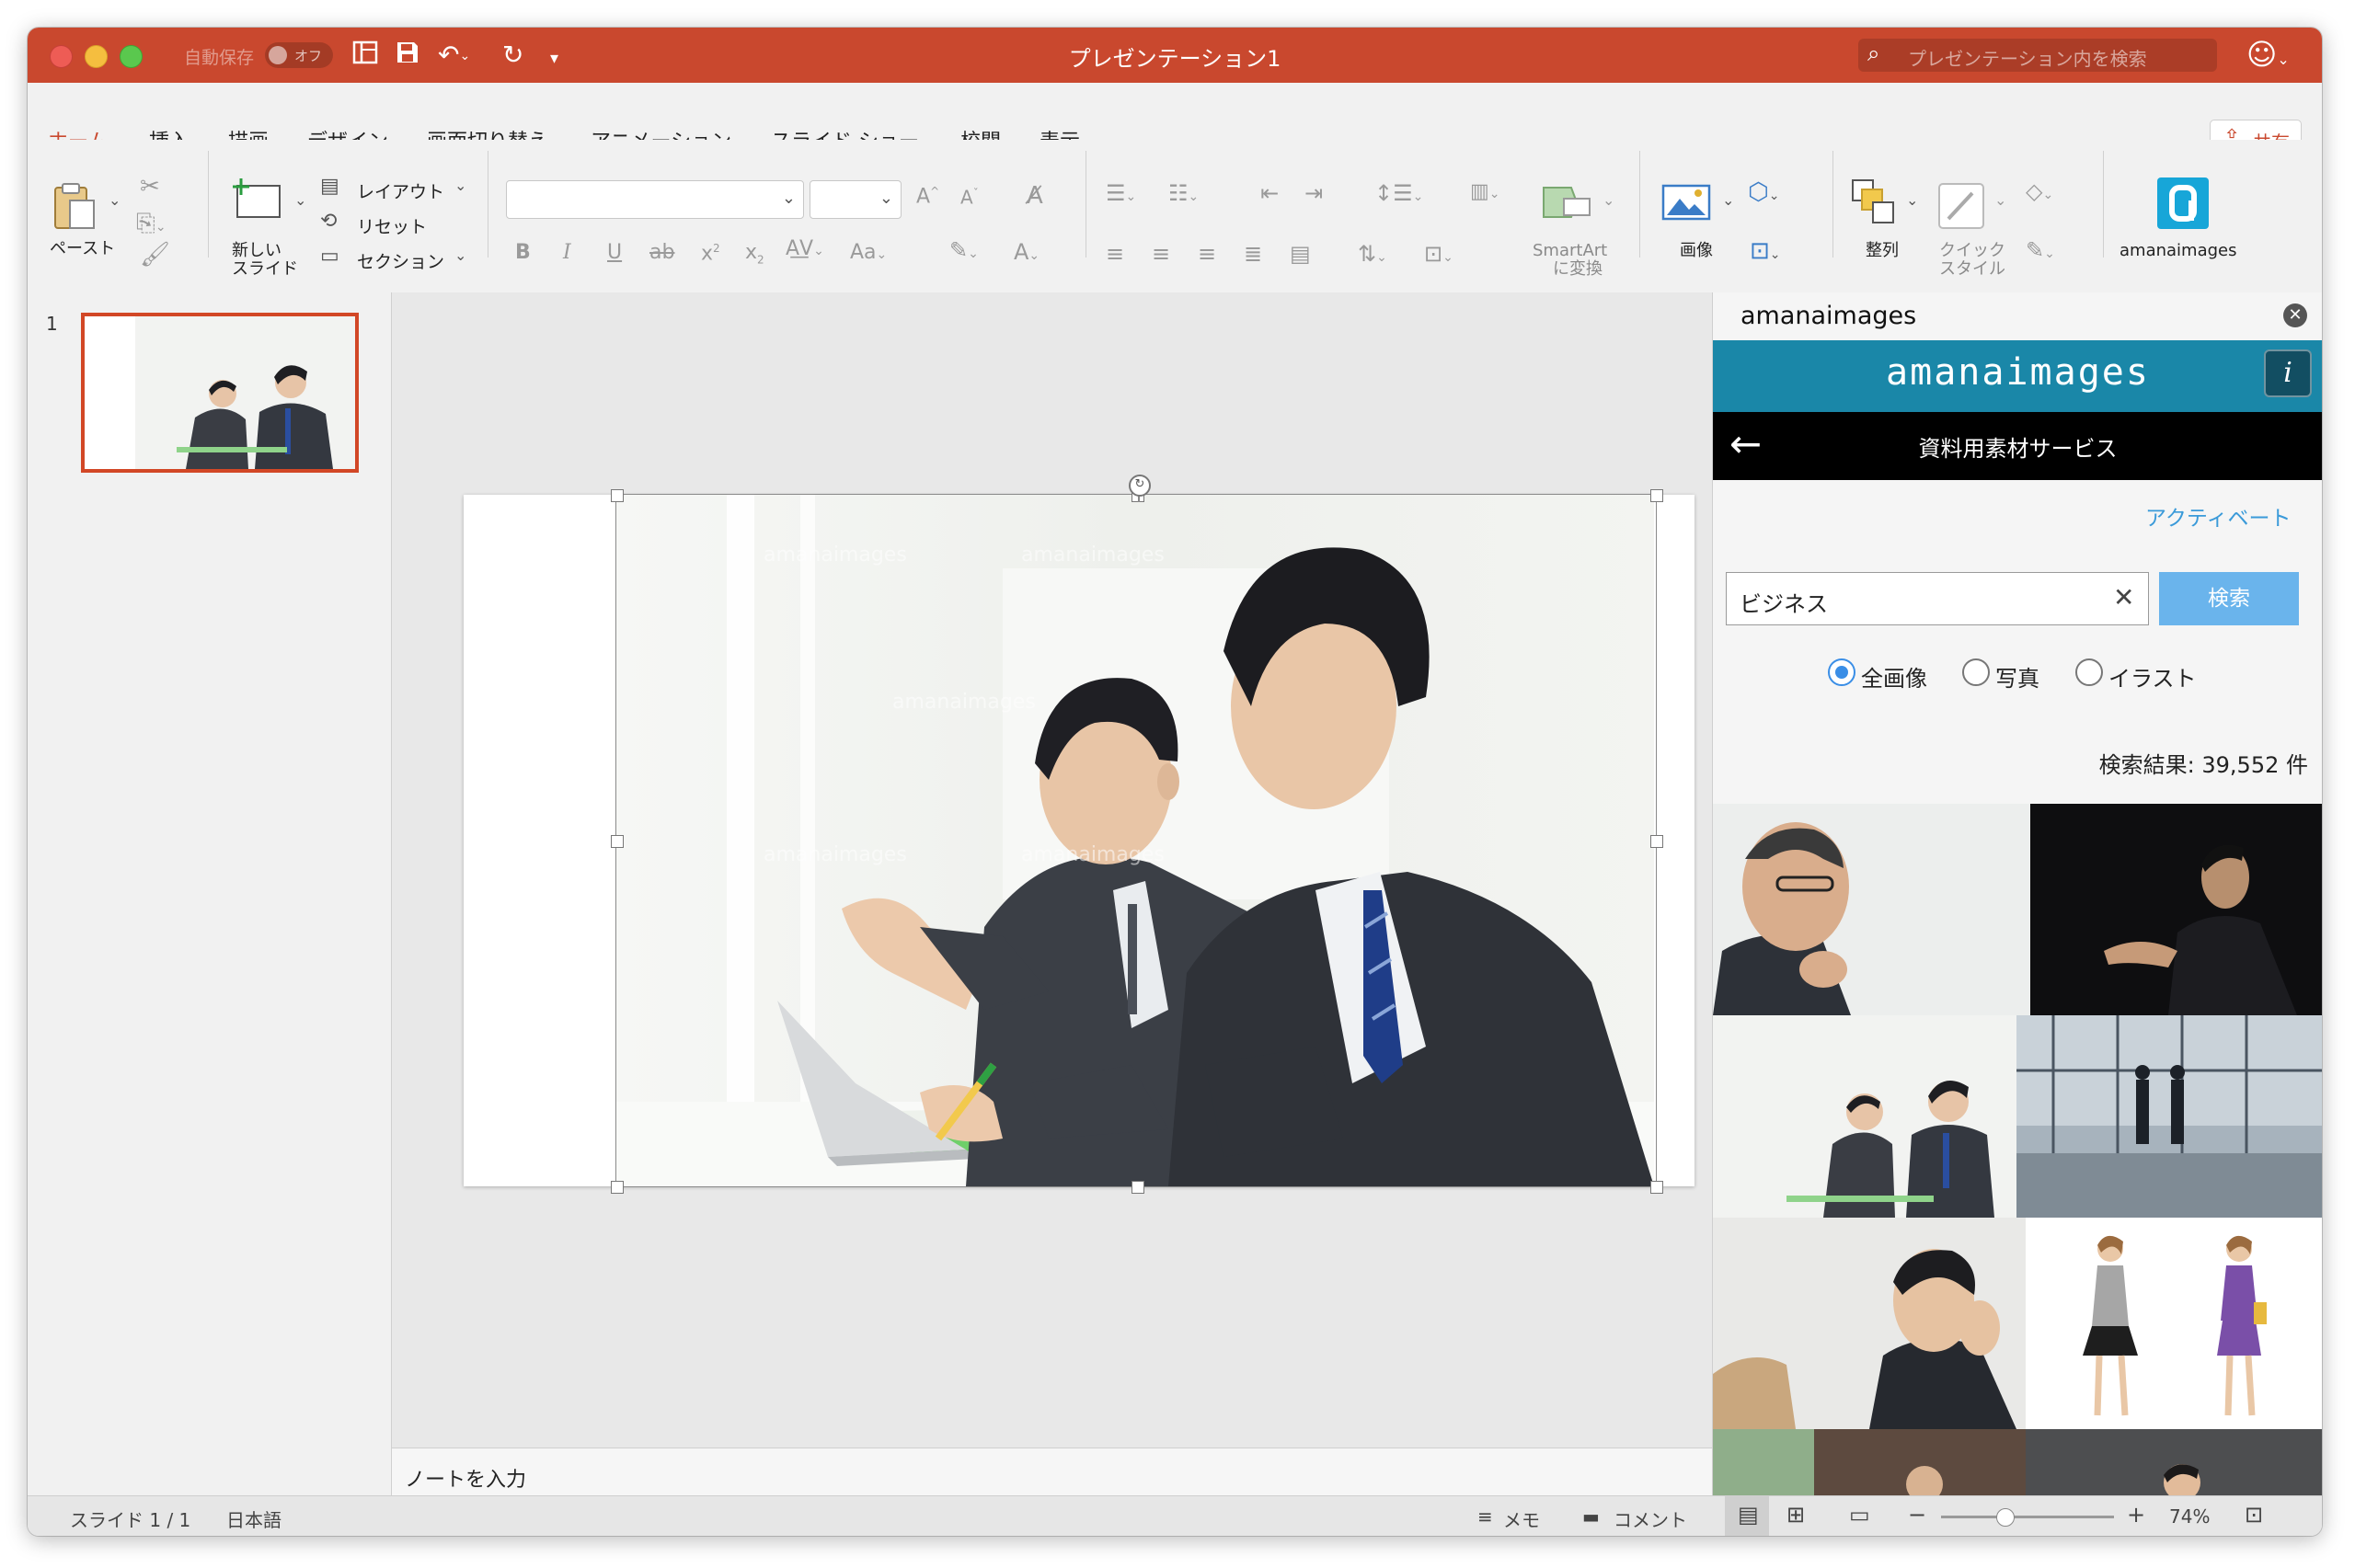 The height and width of the screenshot is (1568, 2355). Describe the element at coordinates (460, 255) in the screenshot. I see `section-dropdown-icon: ⌄` at that location.